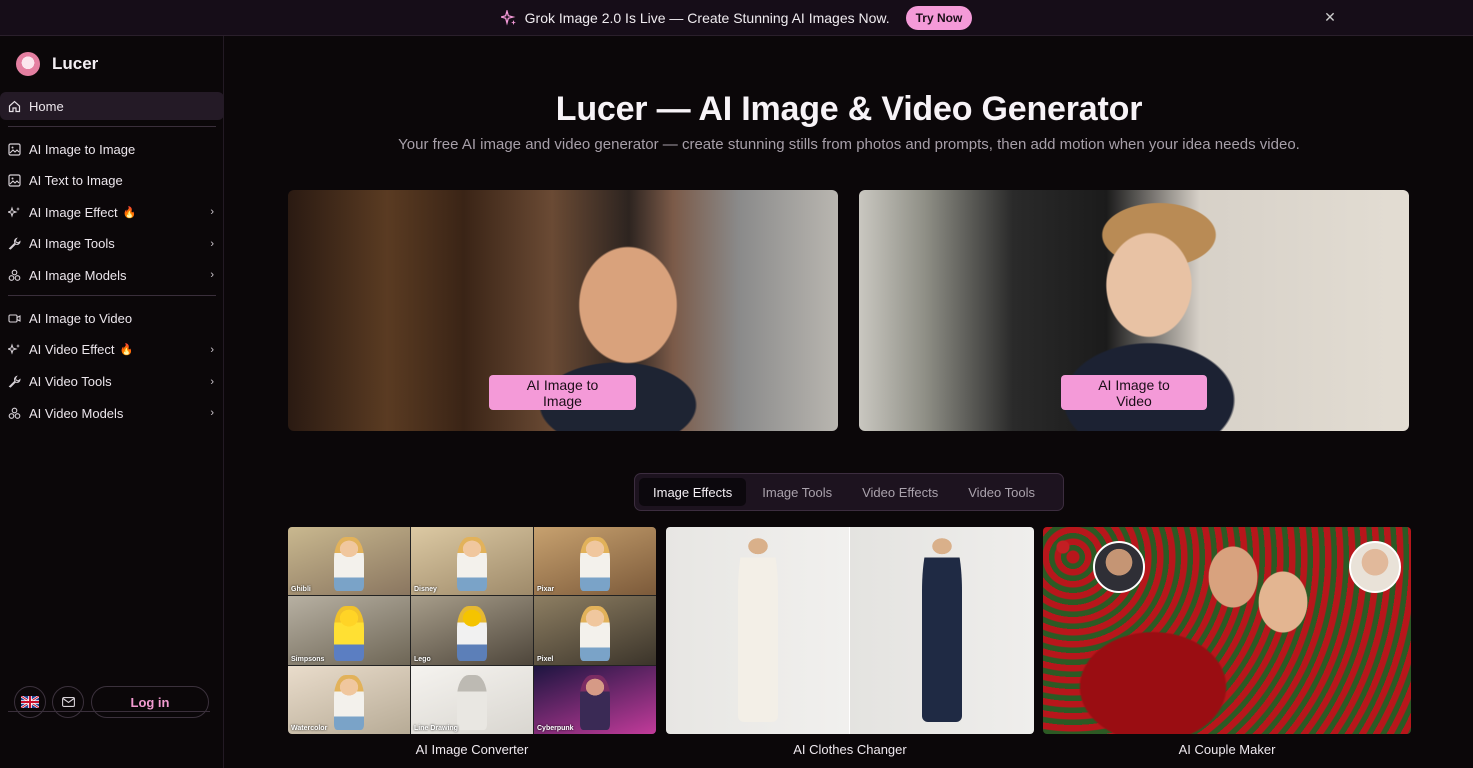 This screenshot has width=1473, height=768. What do you see at coordinates (422, 659) in the screenshot?
I see `style-label: Lego` at bounding box center [422, 659].